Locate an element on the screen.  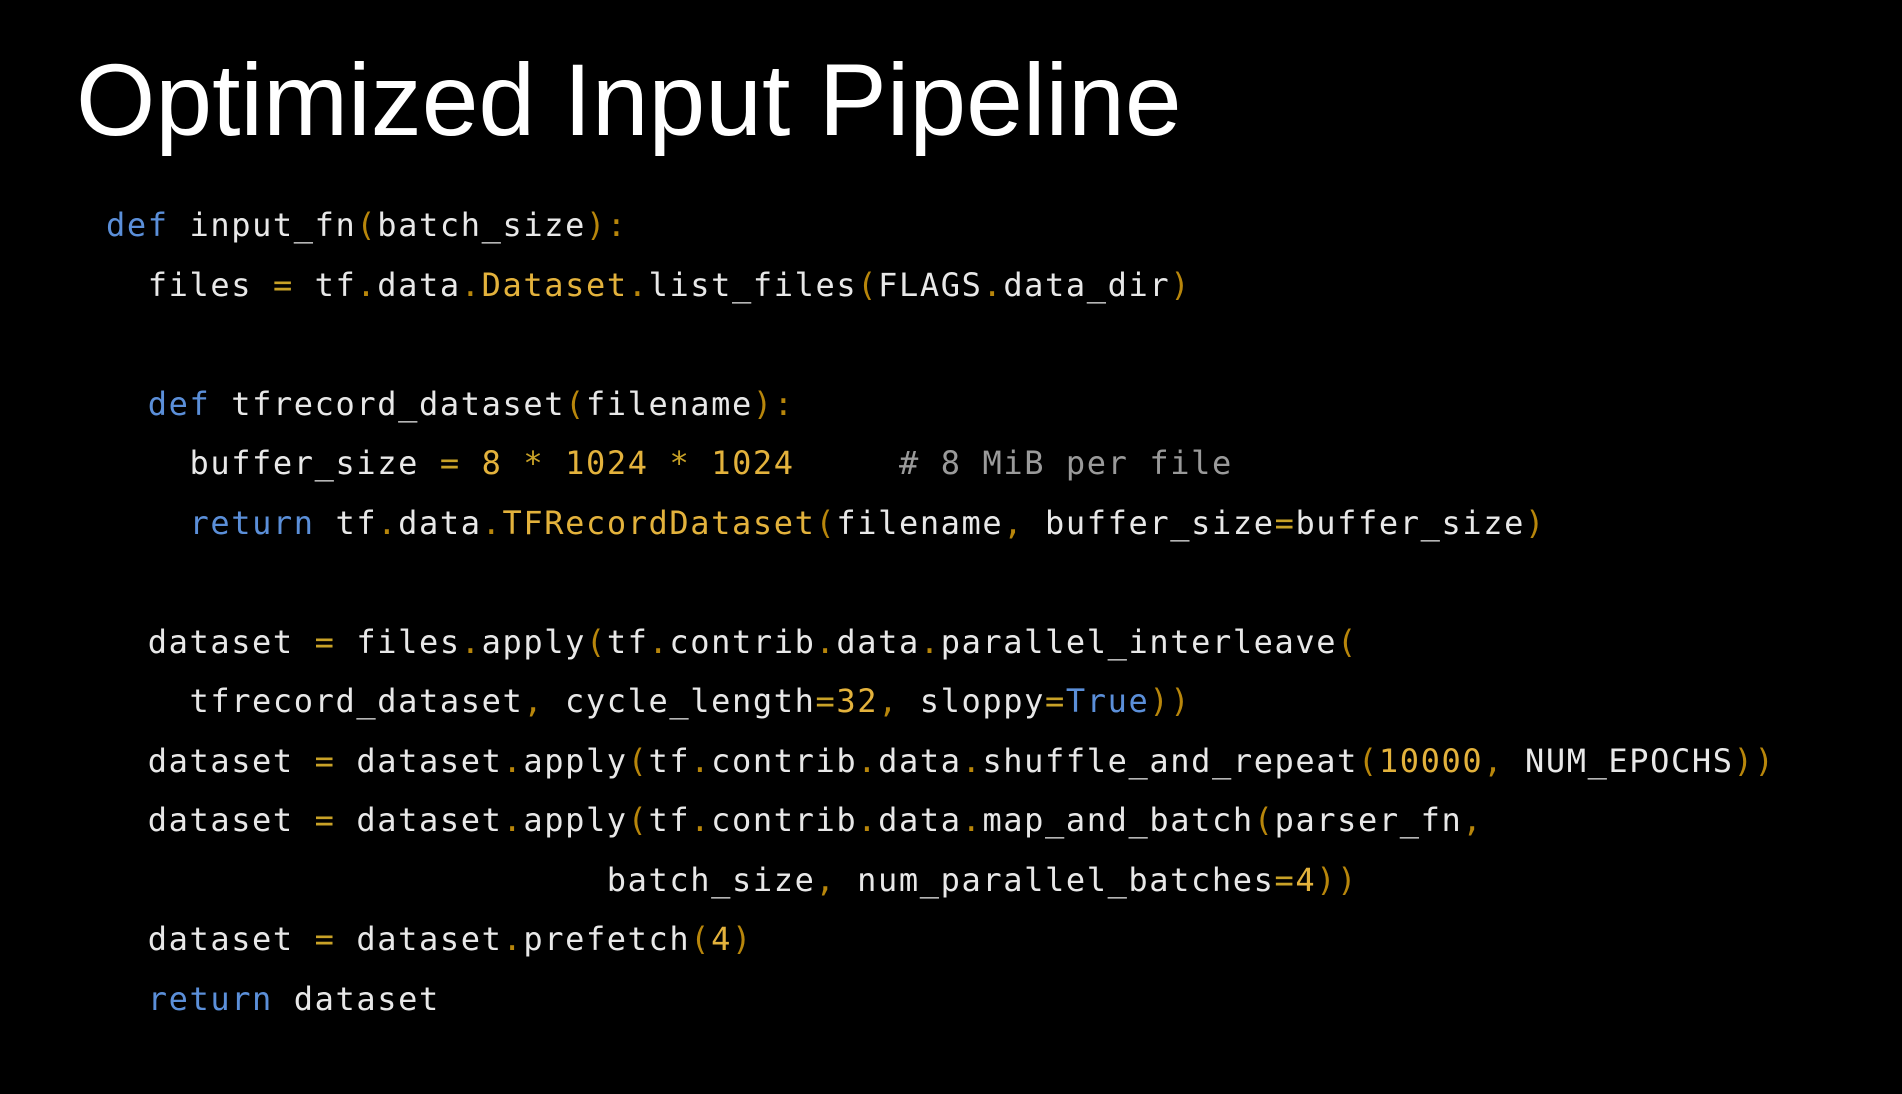
code-text: input_fn is located at coordinates (262, 225).